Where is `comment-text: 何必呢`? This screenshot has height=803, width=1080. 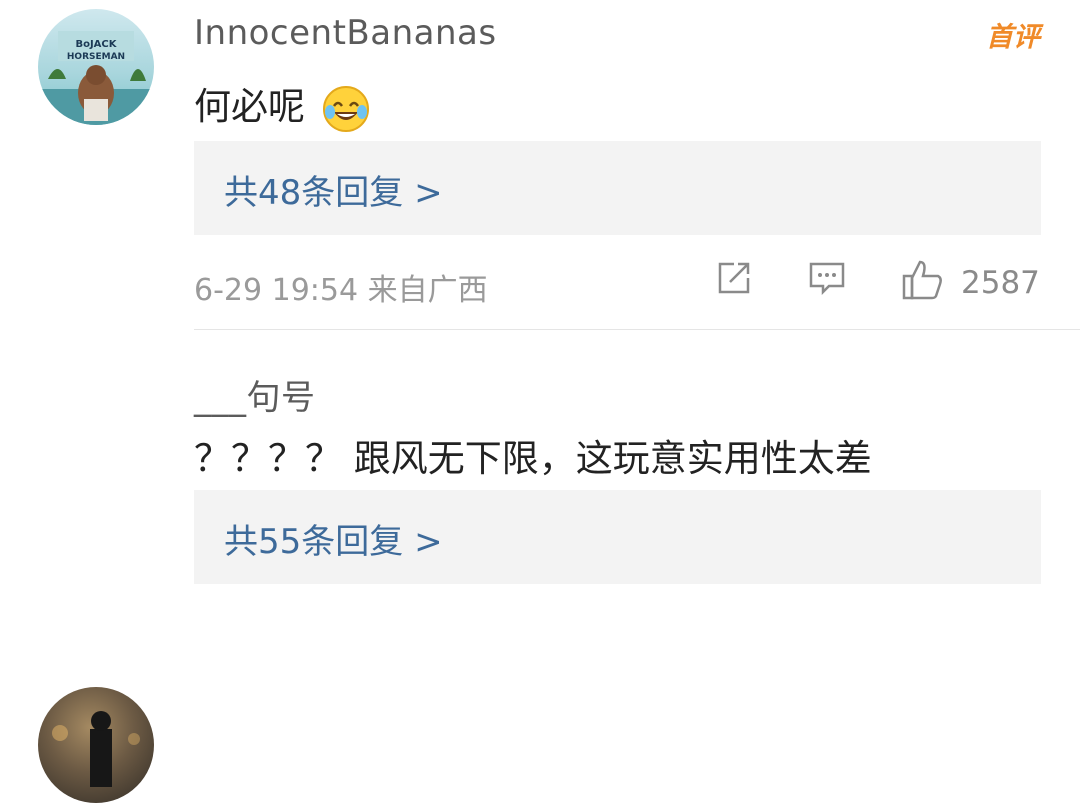 comment-text: 何必呢 is located at coordinates (282, 105).